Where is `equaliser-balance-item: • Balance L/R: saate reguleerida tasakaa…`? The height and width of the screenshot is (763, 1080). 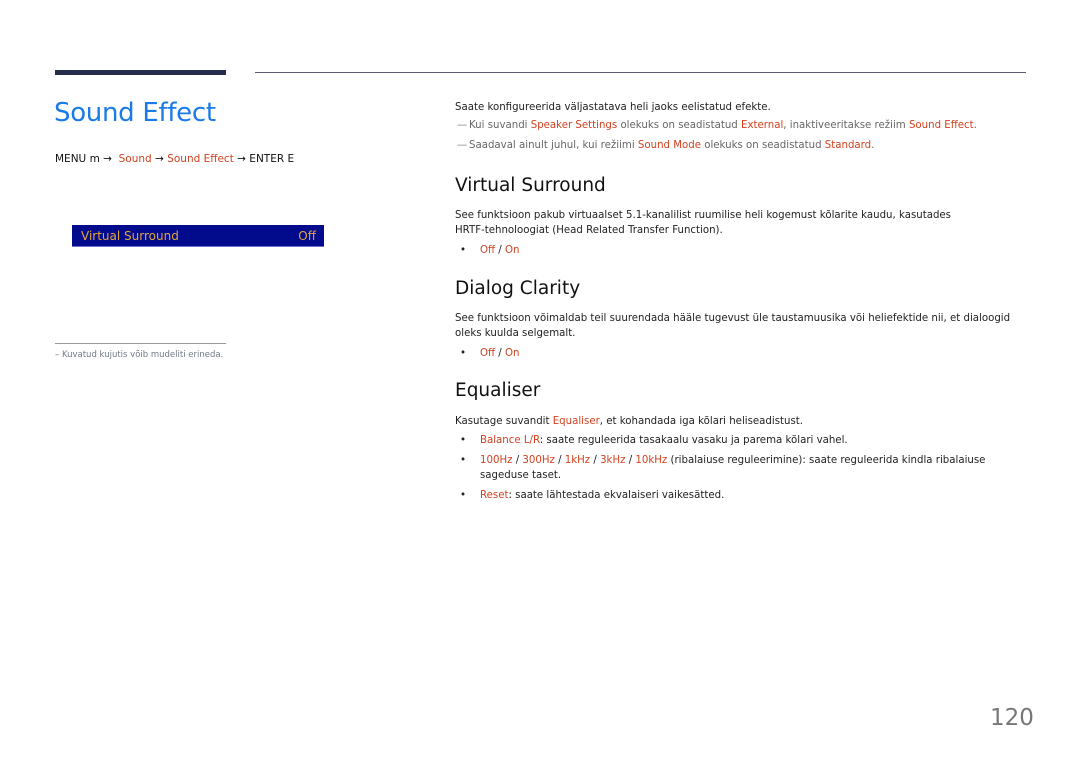 equaliser-balance-item: • Balance L/R: saate reguleerida tasakaa… is located at coordinates (742, 440).